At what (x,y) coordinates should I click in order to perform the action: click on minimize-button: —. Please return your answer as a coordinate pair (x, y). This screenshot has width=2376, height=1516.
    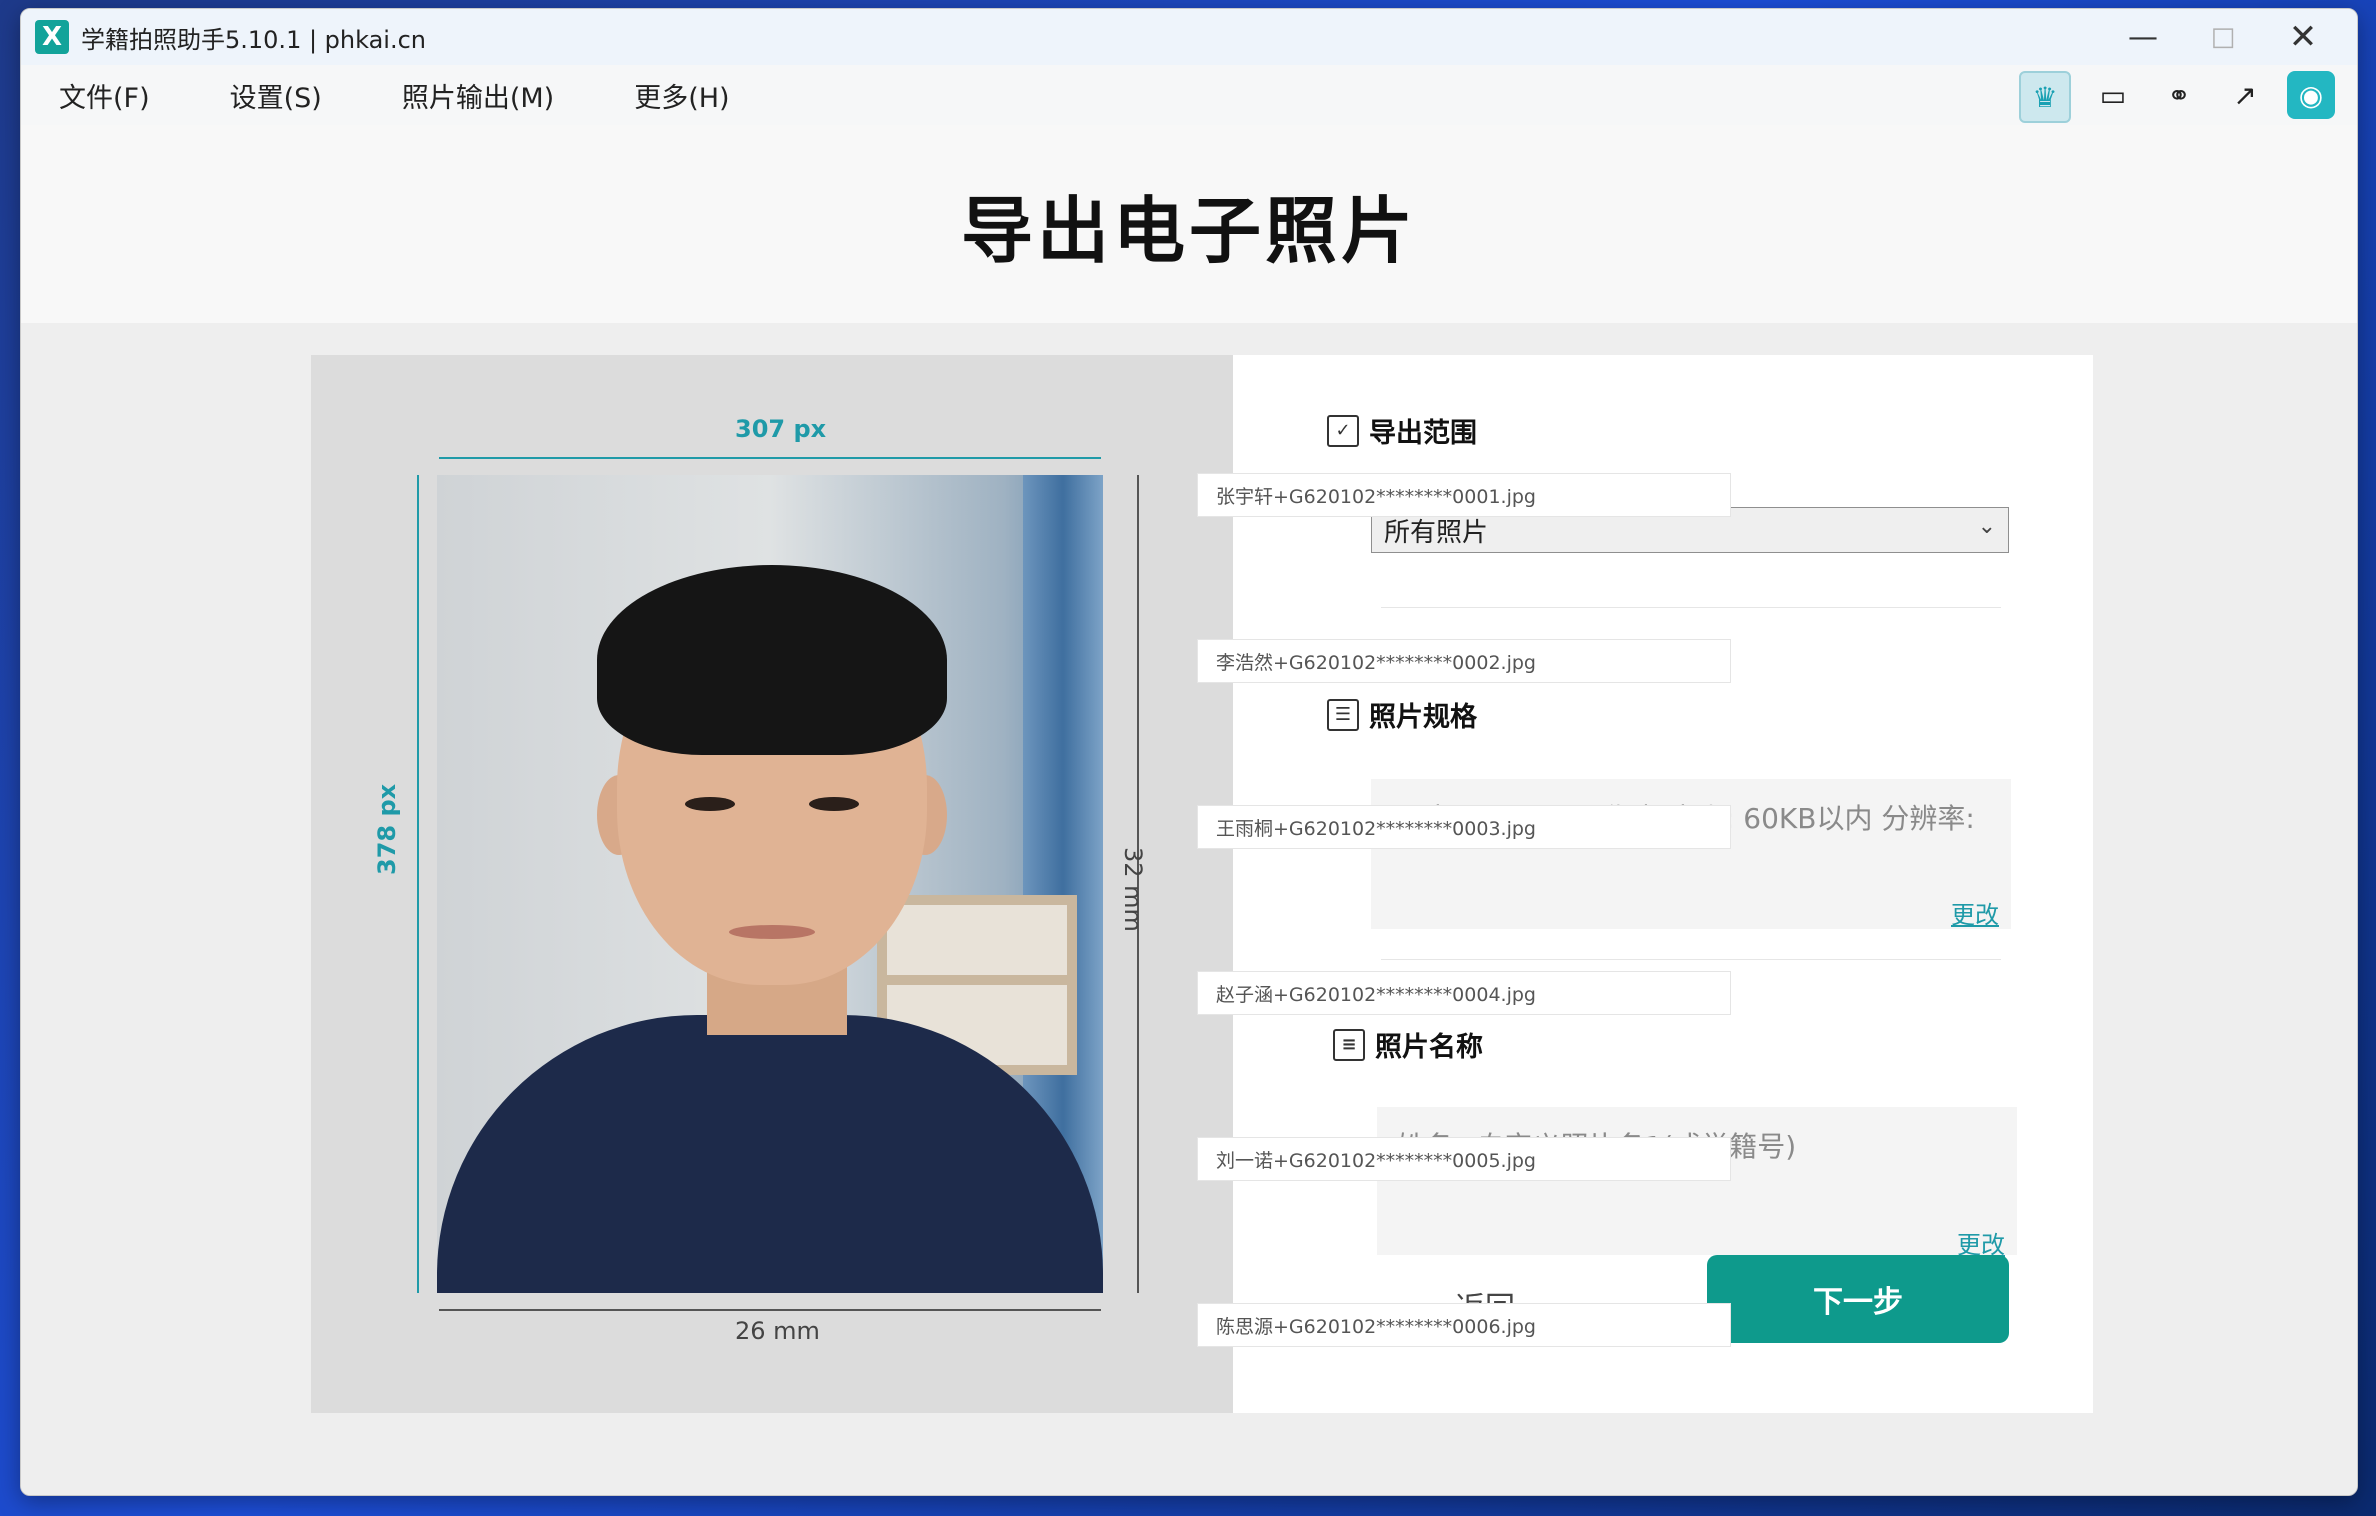
    Looking at the image, I should click on (2143, 37).